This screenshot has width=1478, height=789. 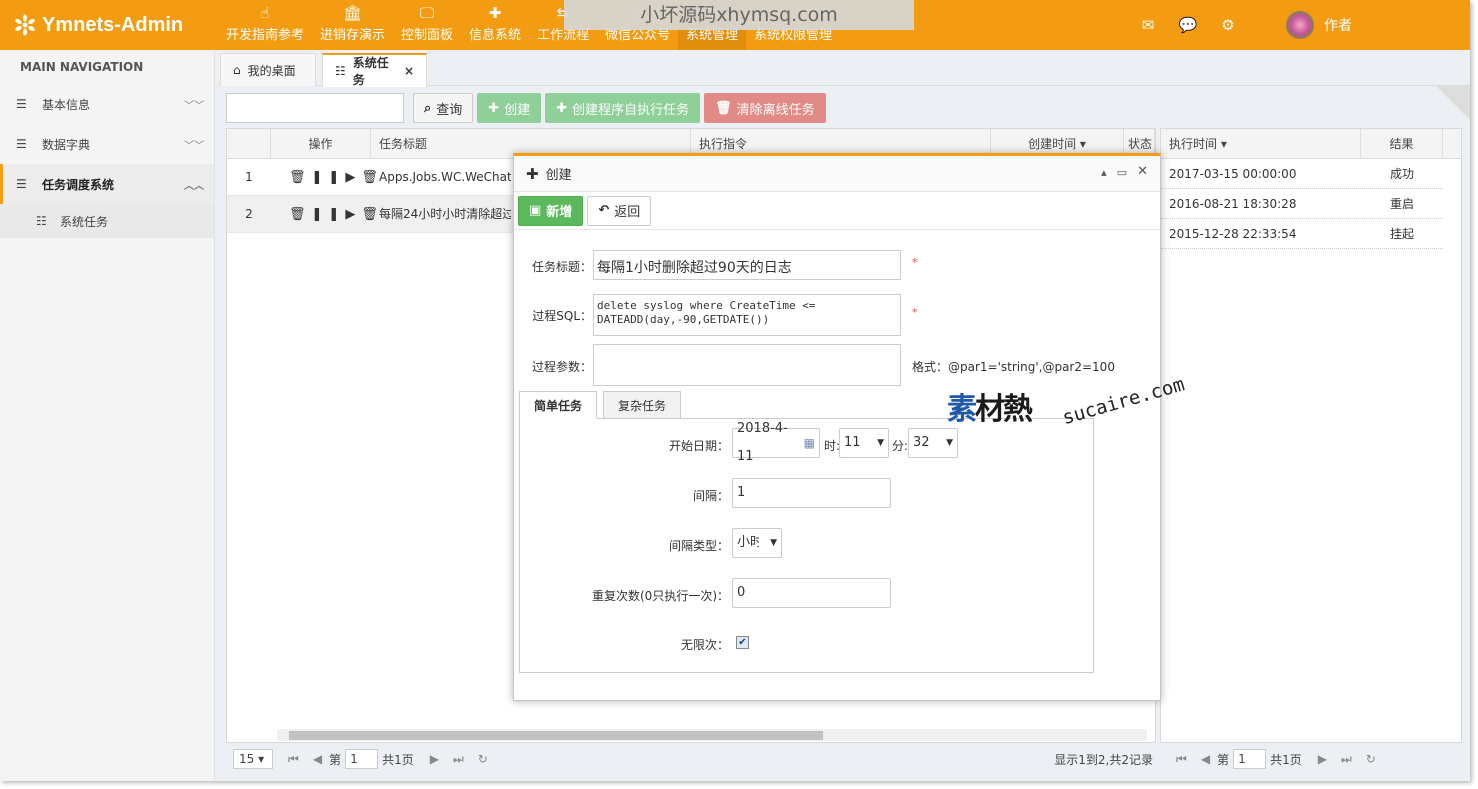 What do you see at coordinates (660, 596) in the screenshot?
I see `repeat-label: 重复次数(0只执行一次)：` at bounding box center [660, 596].